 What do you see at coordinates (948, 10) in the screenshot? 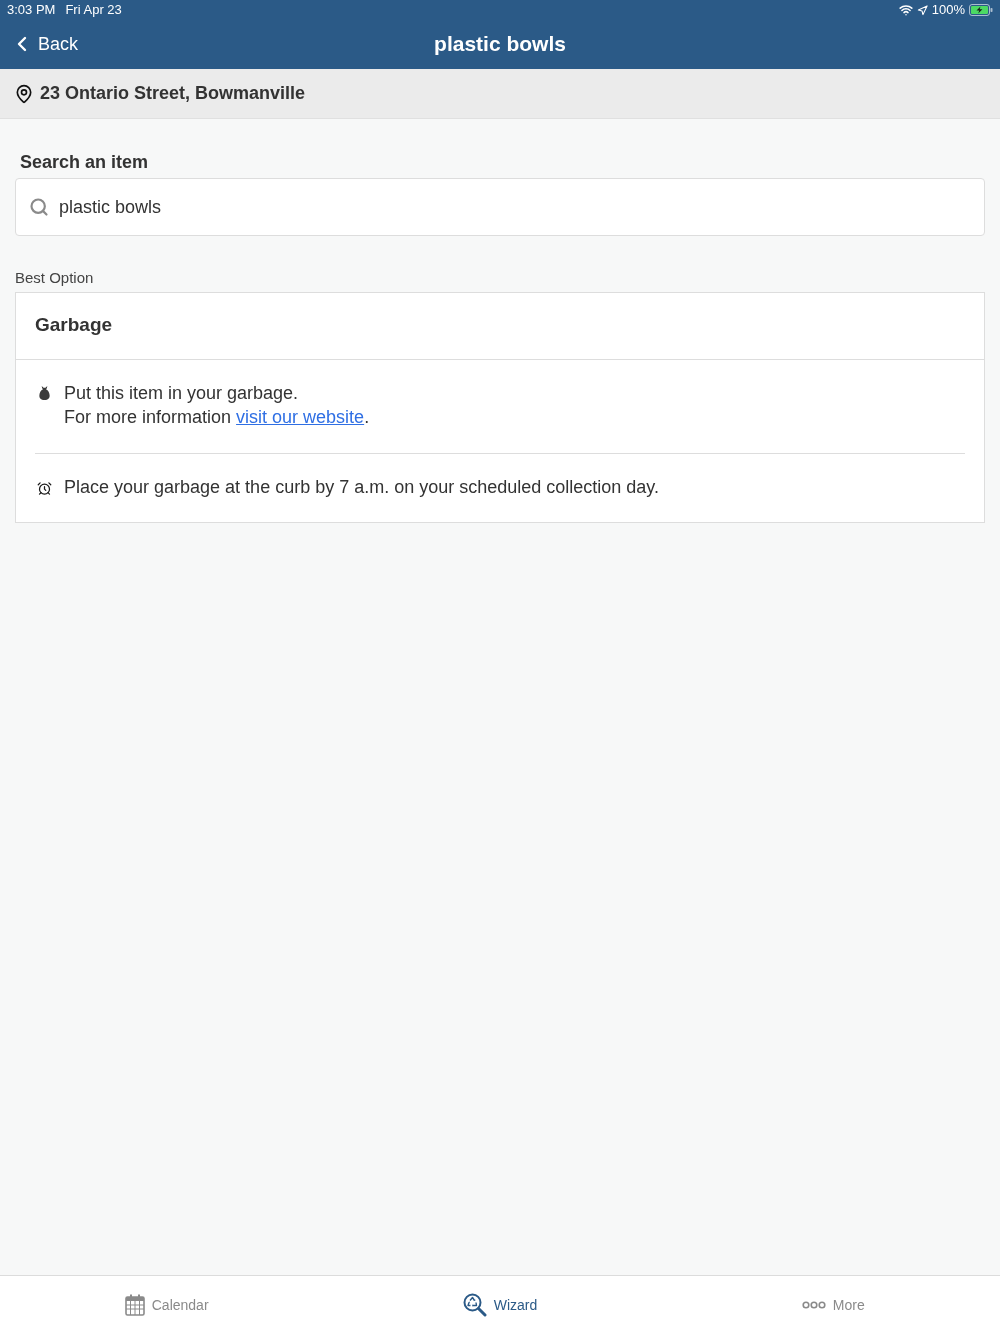
I see `battery-percentage: 100%` at bounding box center [948, 10].